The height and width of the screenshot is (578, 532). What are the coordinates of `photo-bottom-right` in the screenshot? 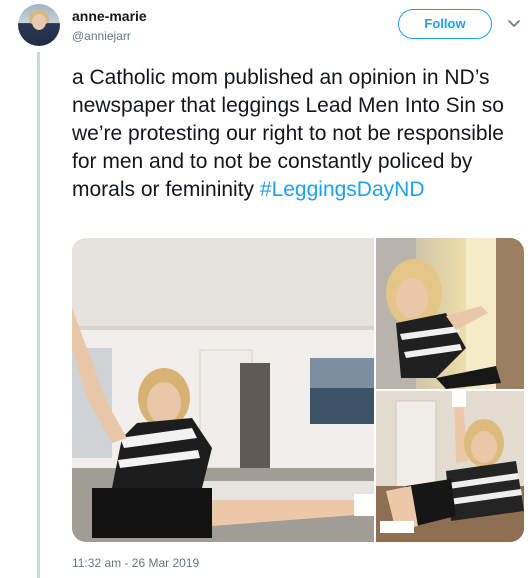 It's located at (450, 466).